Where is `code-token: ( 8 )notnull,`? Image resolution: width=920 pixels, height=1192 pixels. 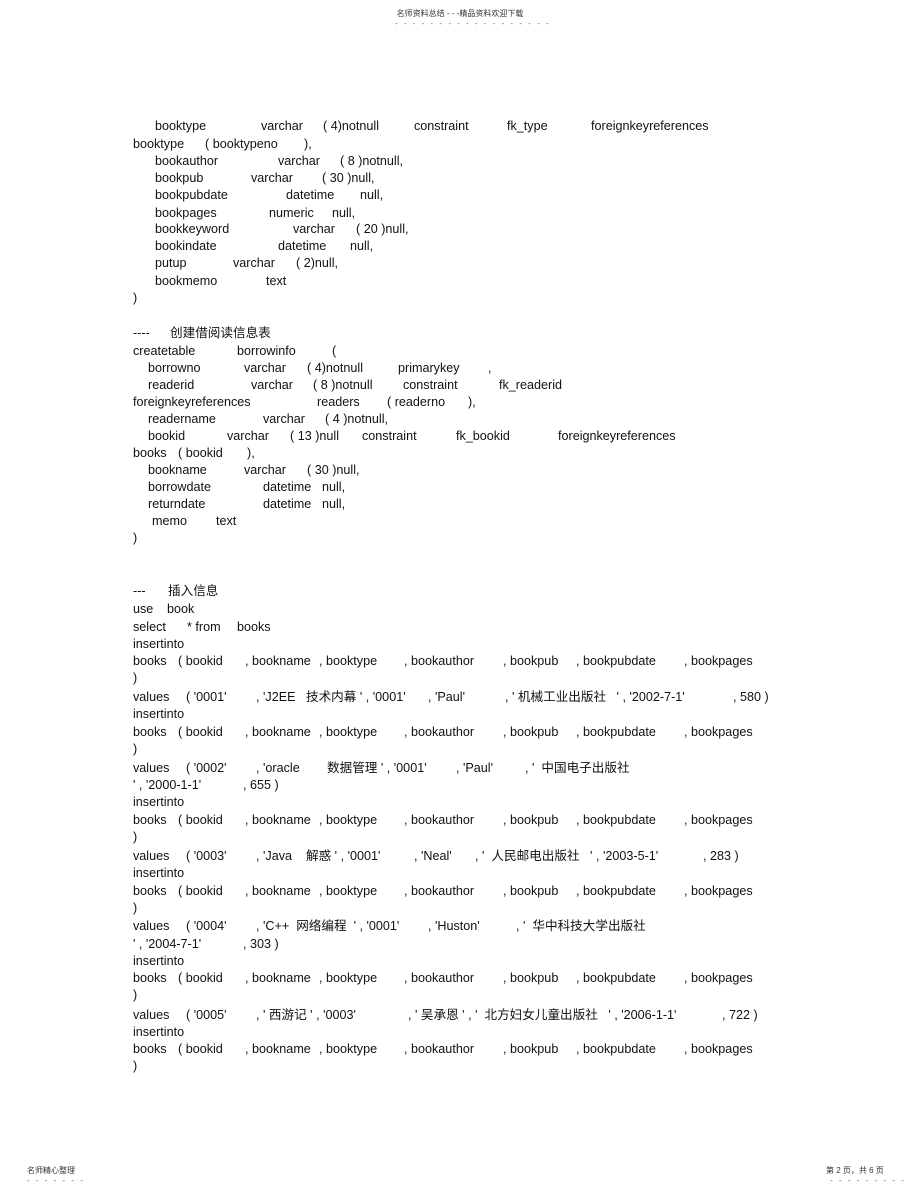
code-token: ( 8 )notnull, is located at coordinates (371, 161).